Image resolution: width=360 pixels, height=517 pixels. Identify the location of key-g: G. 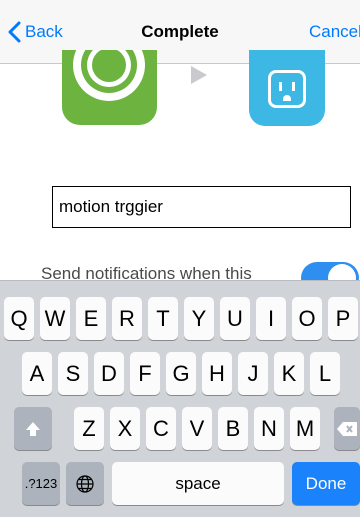
(181, 373).